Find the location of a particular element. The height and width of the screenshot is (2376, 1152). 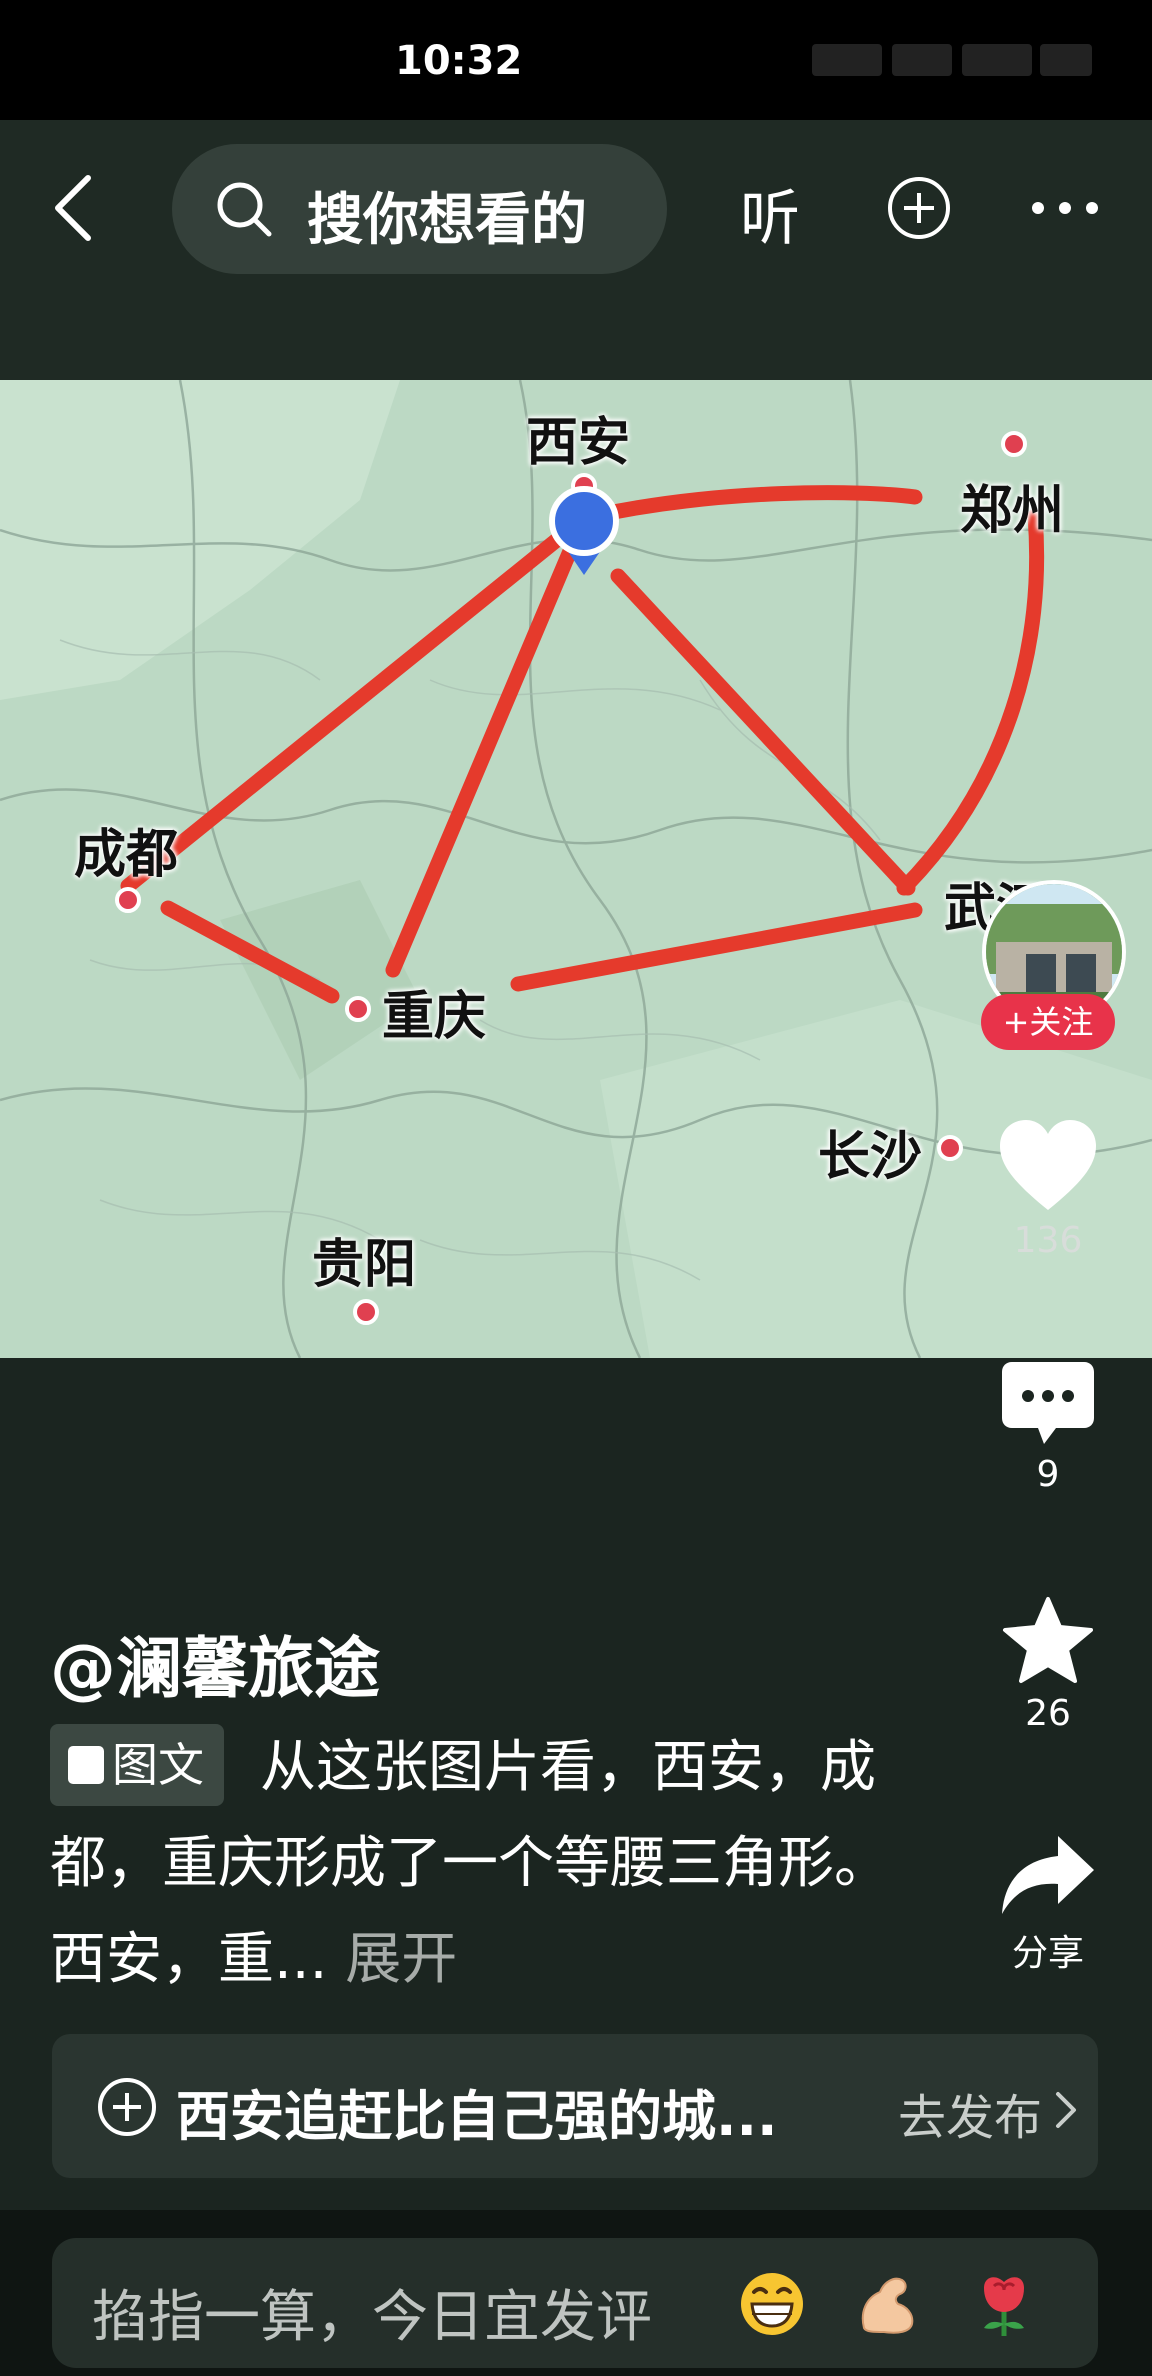

listen-button: 听 is located at coordinates (770, 213).